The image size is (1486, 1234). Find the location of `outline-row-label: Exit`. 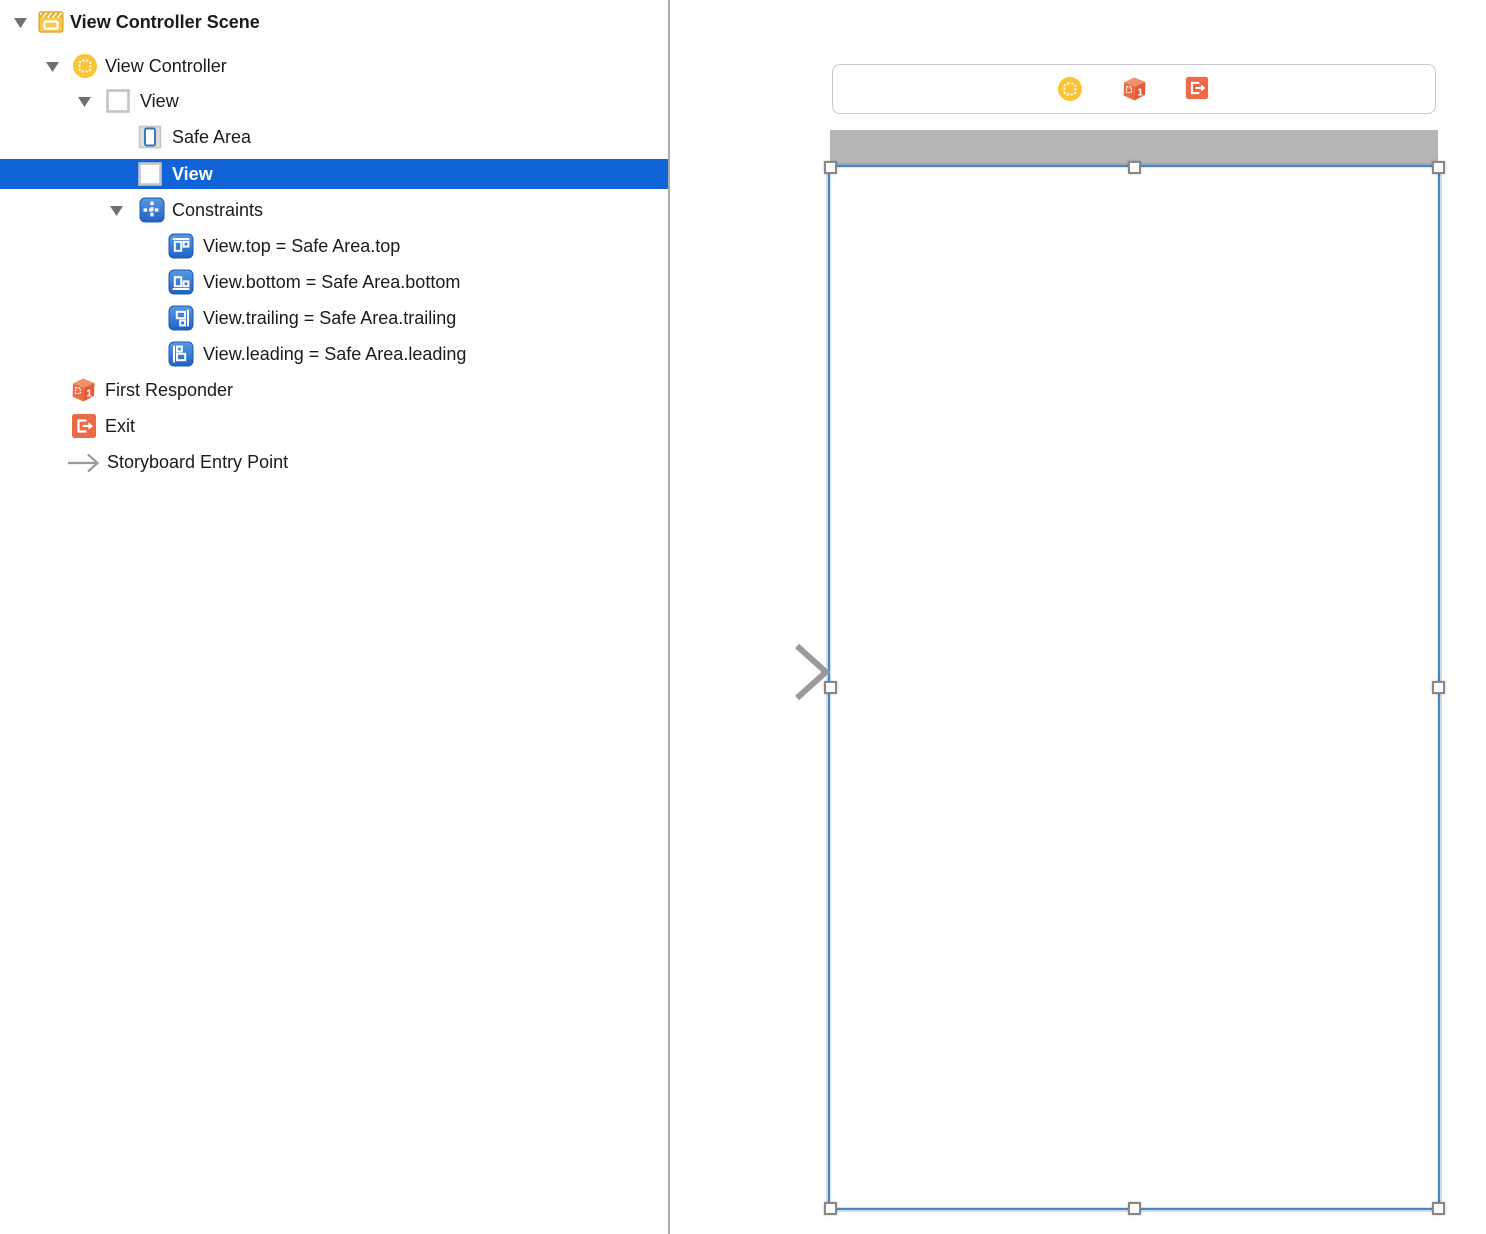

outline-row-label: Exit is located at coordinates (120, 426).